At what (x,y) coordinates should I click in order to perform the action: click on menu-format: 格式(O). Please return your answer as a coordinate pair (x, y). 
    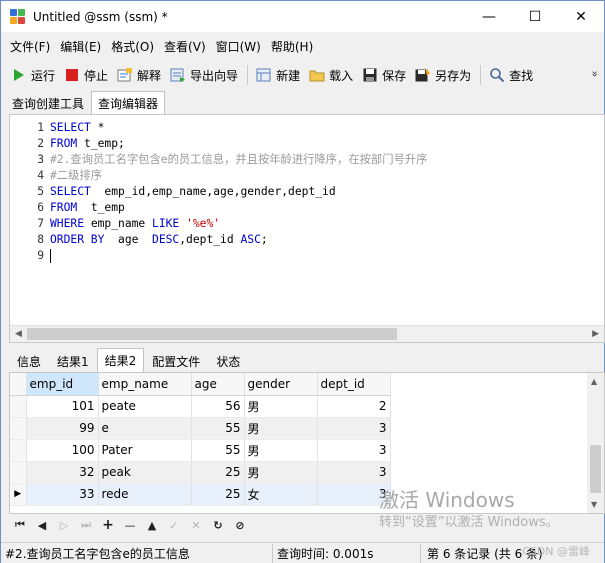
    Looking at the image, I should click on (132, 46).